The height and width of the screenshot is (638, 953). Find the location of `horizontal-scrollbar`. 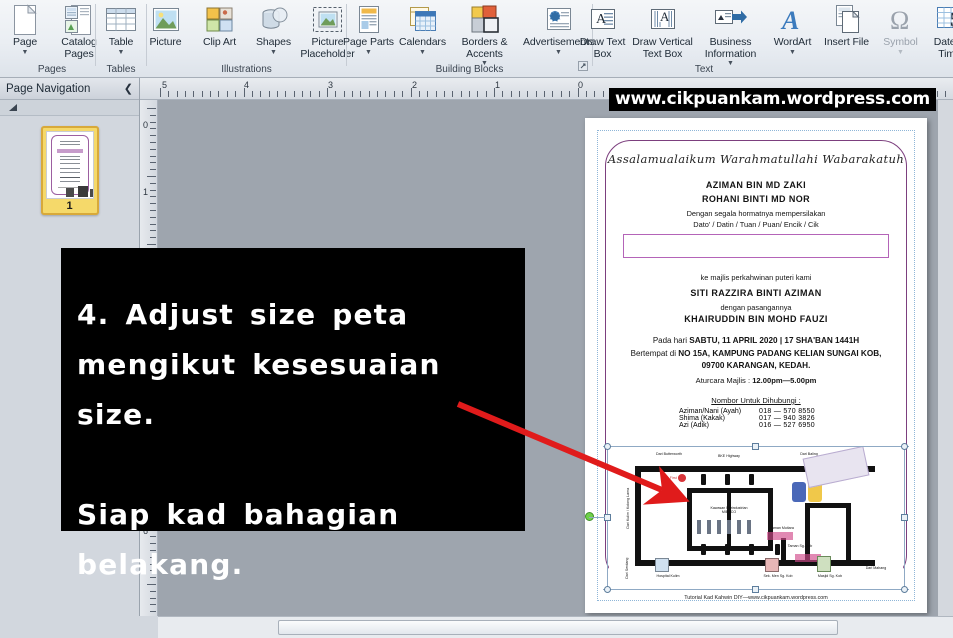

horizontal-scrollbar is located at coordinates (555, 627).